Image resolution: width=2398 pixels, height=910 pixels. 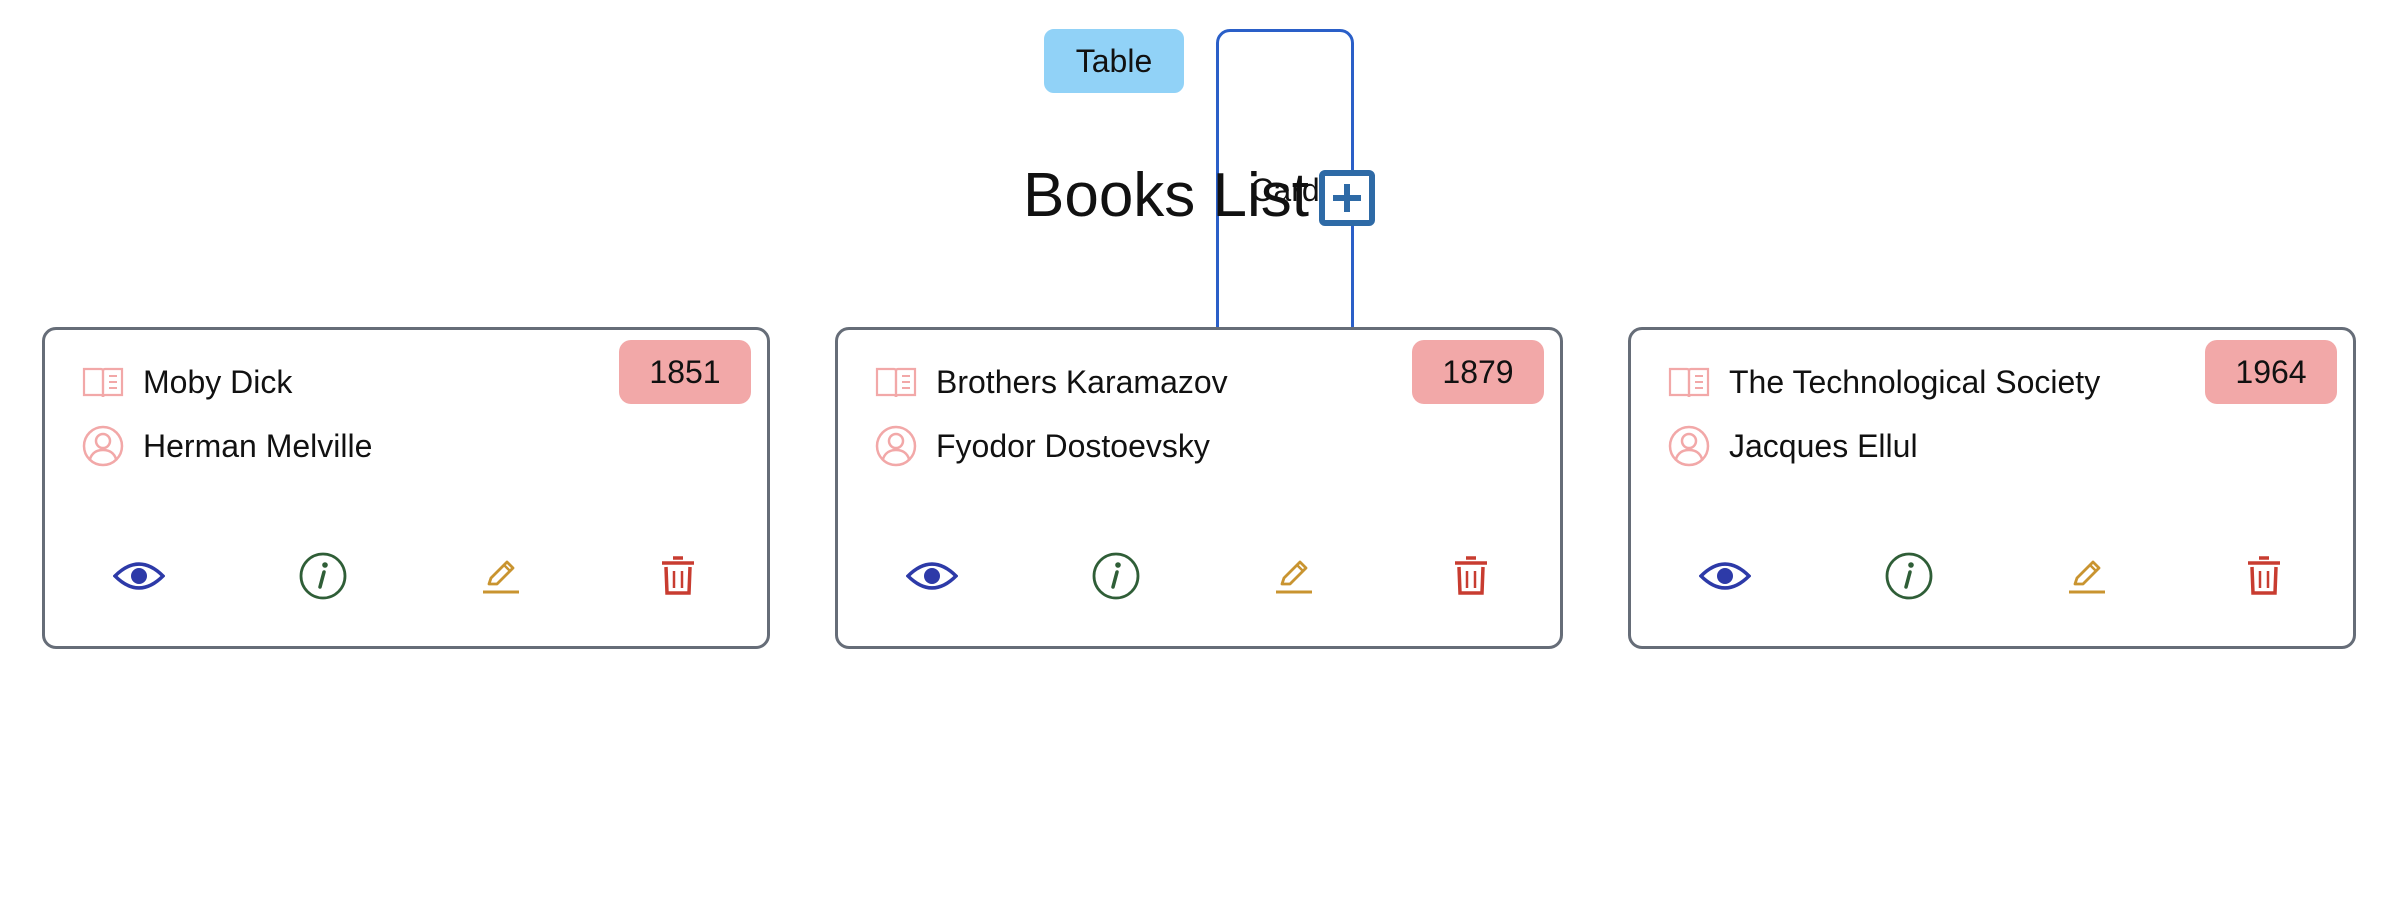 I want to click on page-header: Books List, so click(x=1199, y=196).